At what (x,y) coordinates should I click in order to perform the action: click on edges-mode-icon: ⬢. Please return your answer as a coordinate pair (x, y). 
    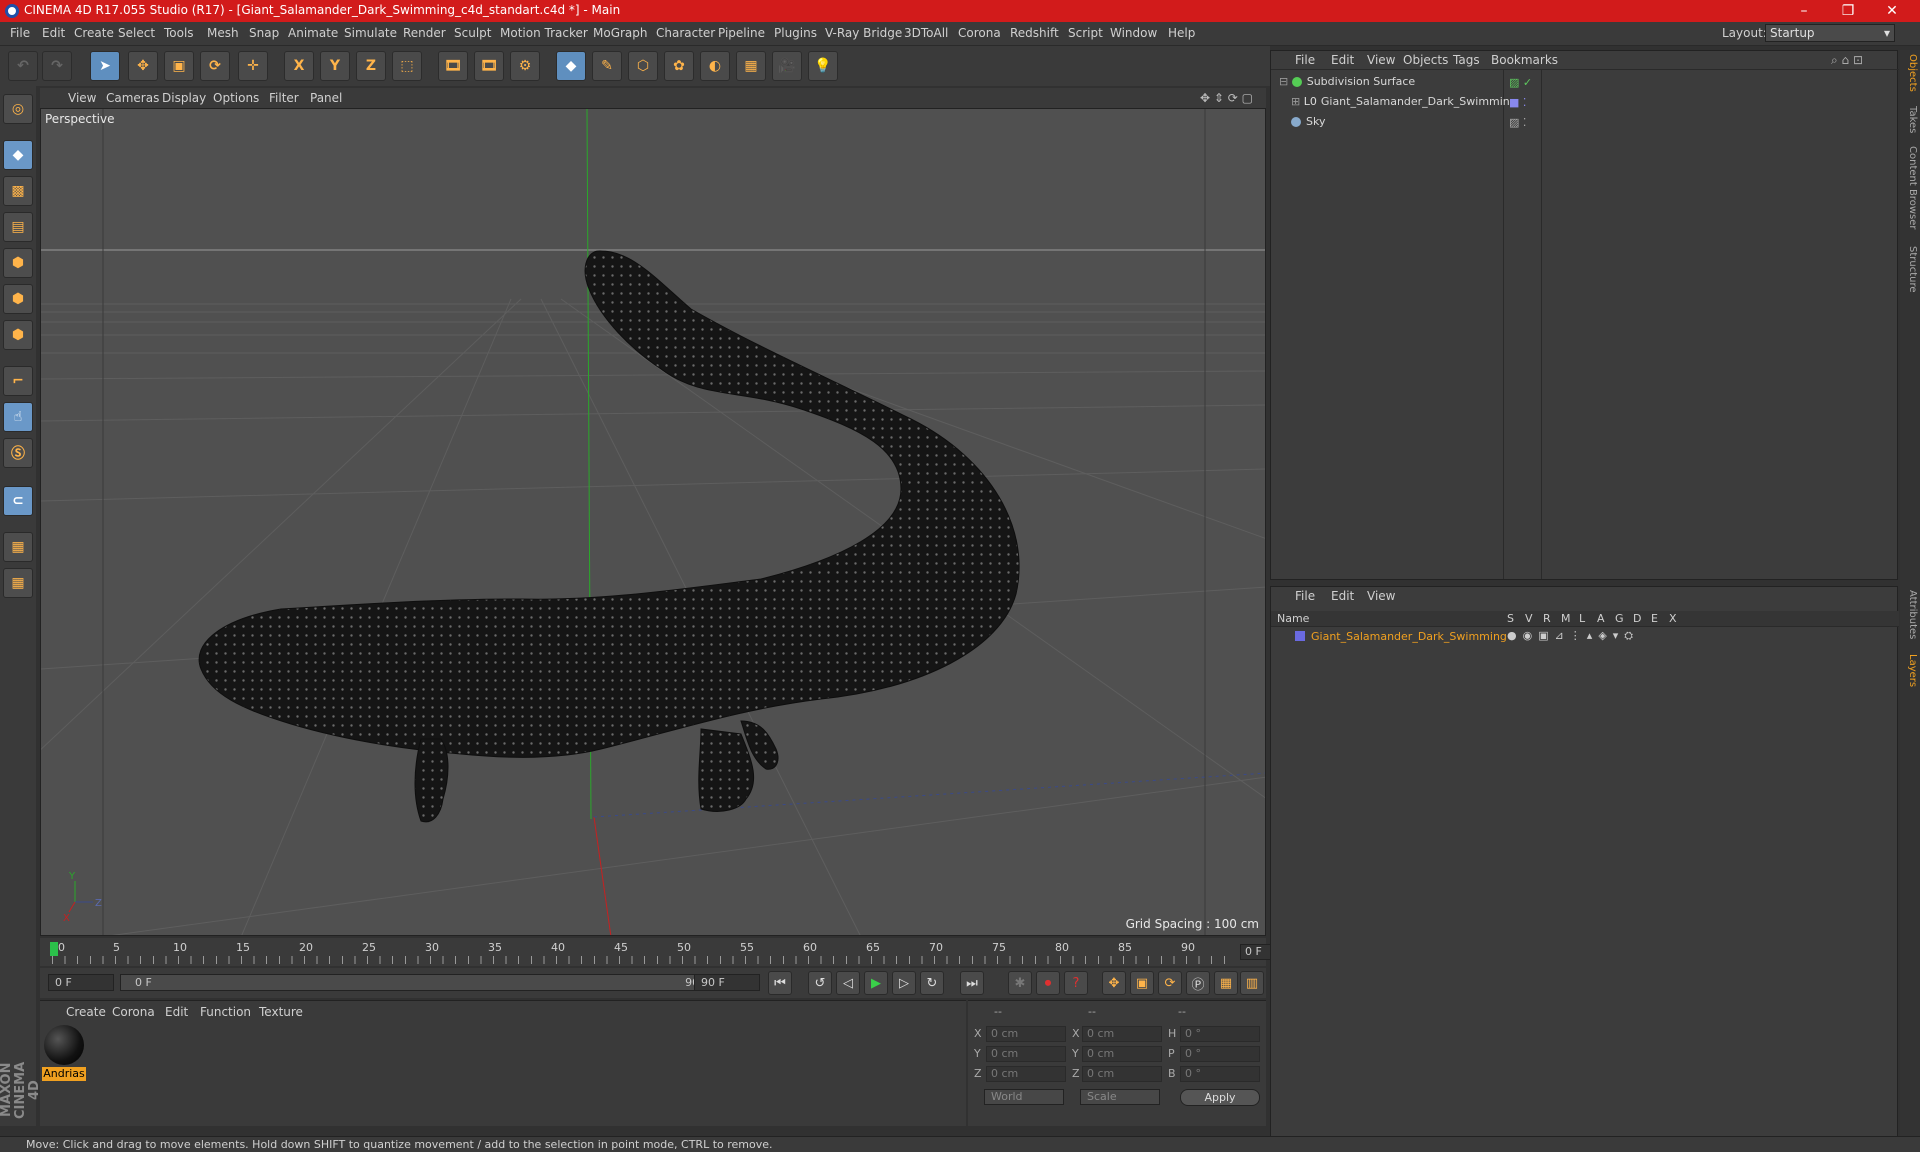
    Looking at the image, I should click on (18, 299).